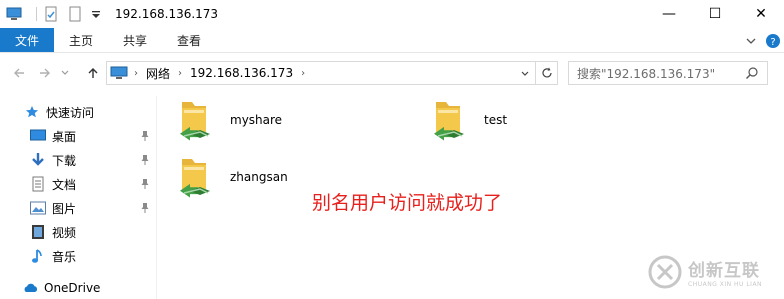 This screenshot has width=784, height=299. Describe the element at coordinates (392, 40) in the screenshot. I see `ribbon-tabs: 文件 主页 共享 查看 ?` at that location.